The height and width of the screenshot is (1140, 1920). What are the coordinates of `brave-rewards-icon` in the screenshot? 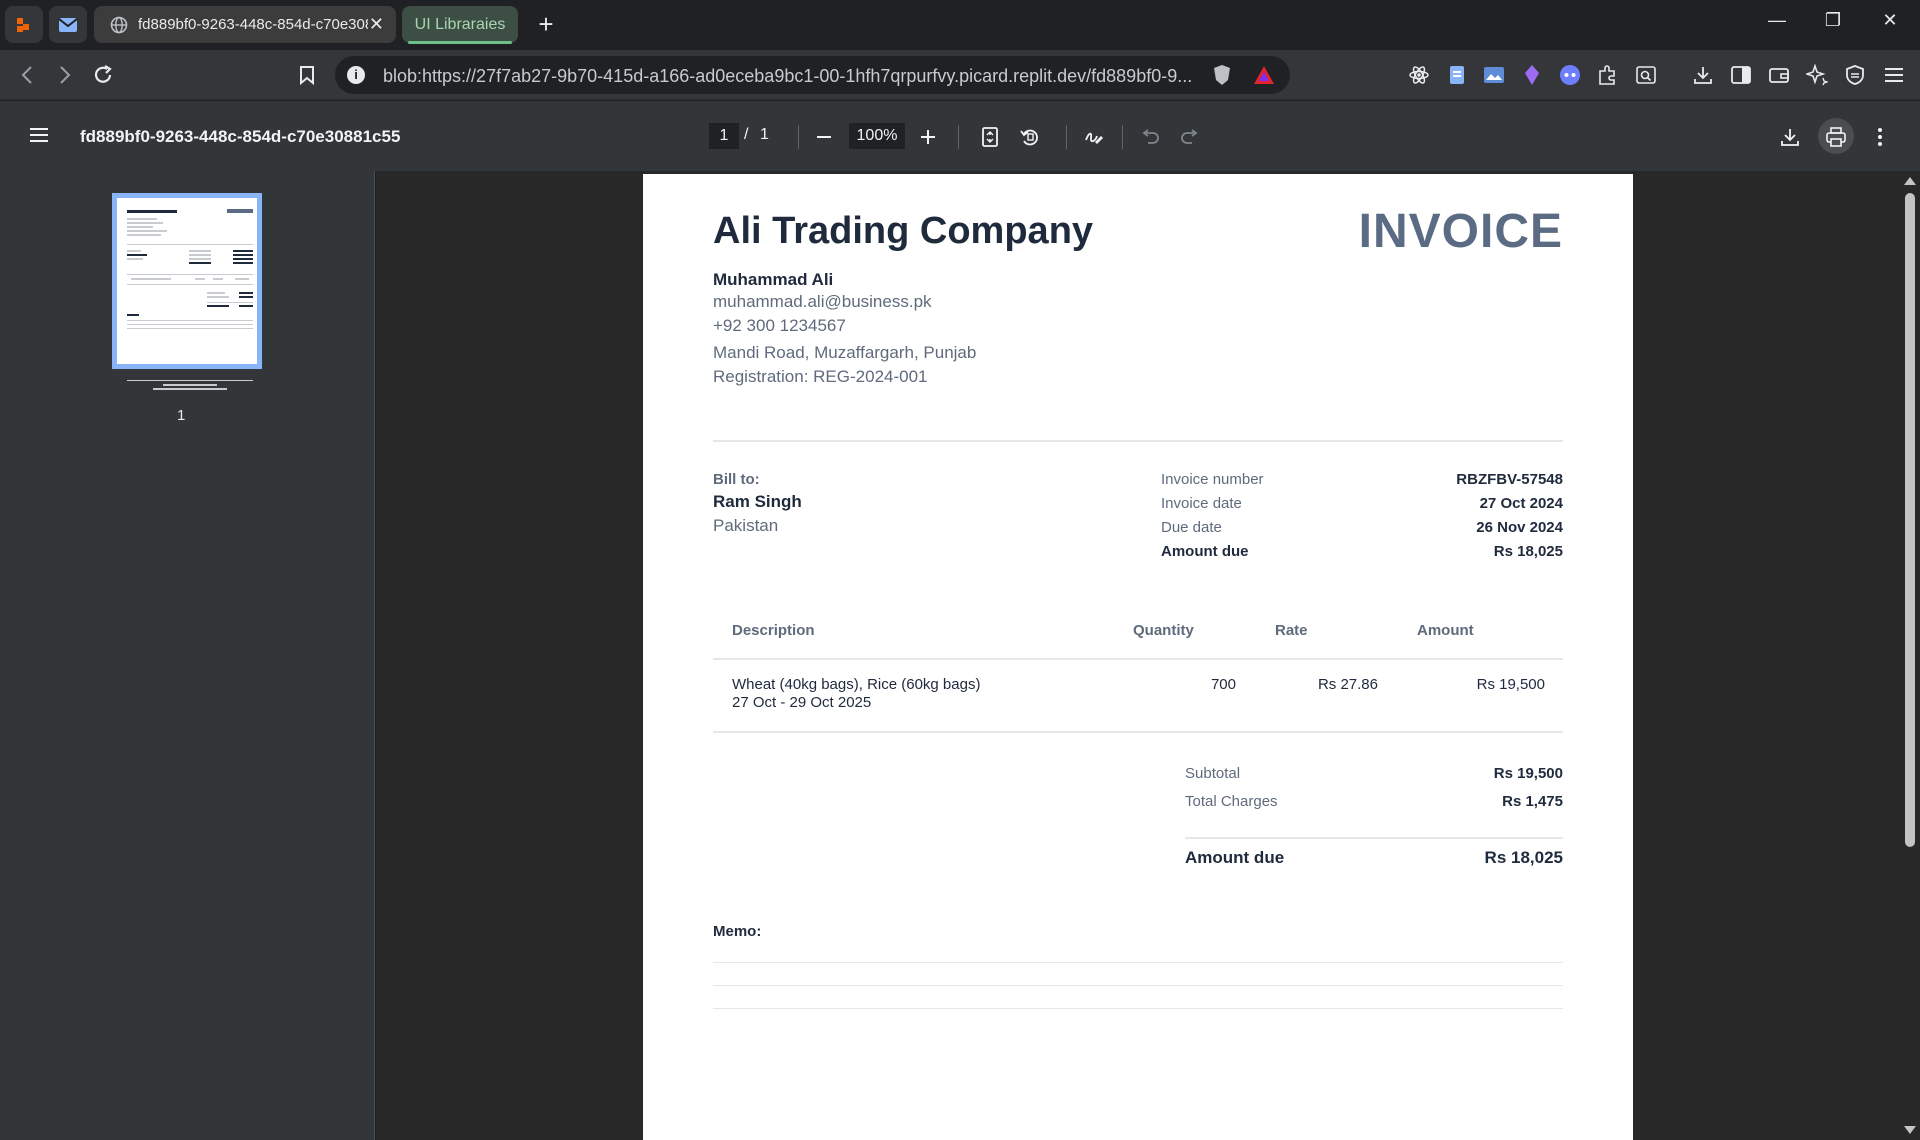 It's located at (1264, 75).